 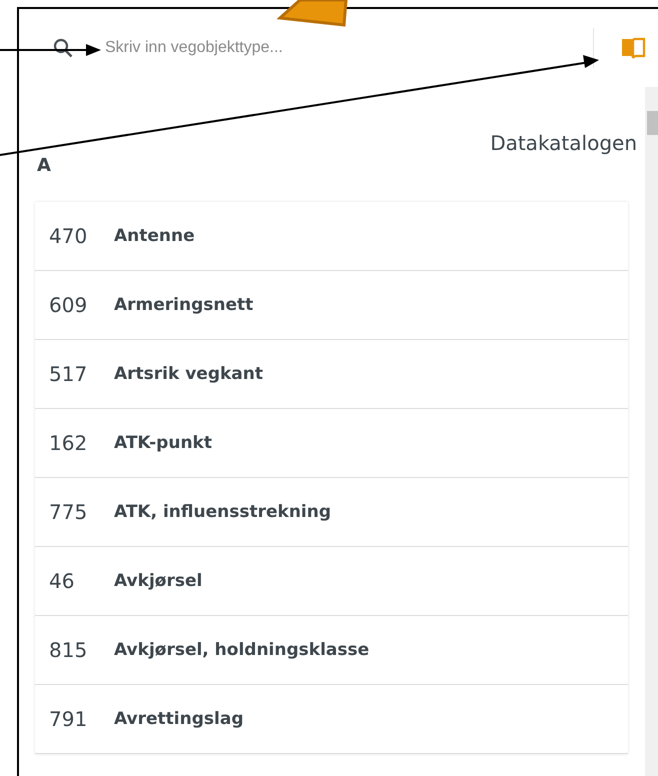 I want to click on type-code: 470, so click(x=68, y=236).